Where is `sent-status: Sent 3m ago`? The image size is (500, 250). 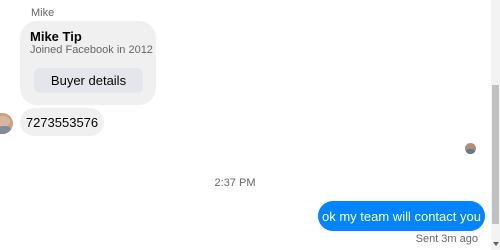
sent-status: Sent 3m ago is located at coordinates (446, 239).